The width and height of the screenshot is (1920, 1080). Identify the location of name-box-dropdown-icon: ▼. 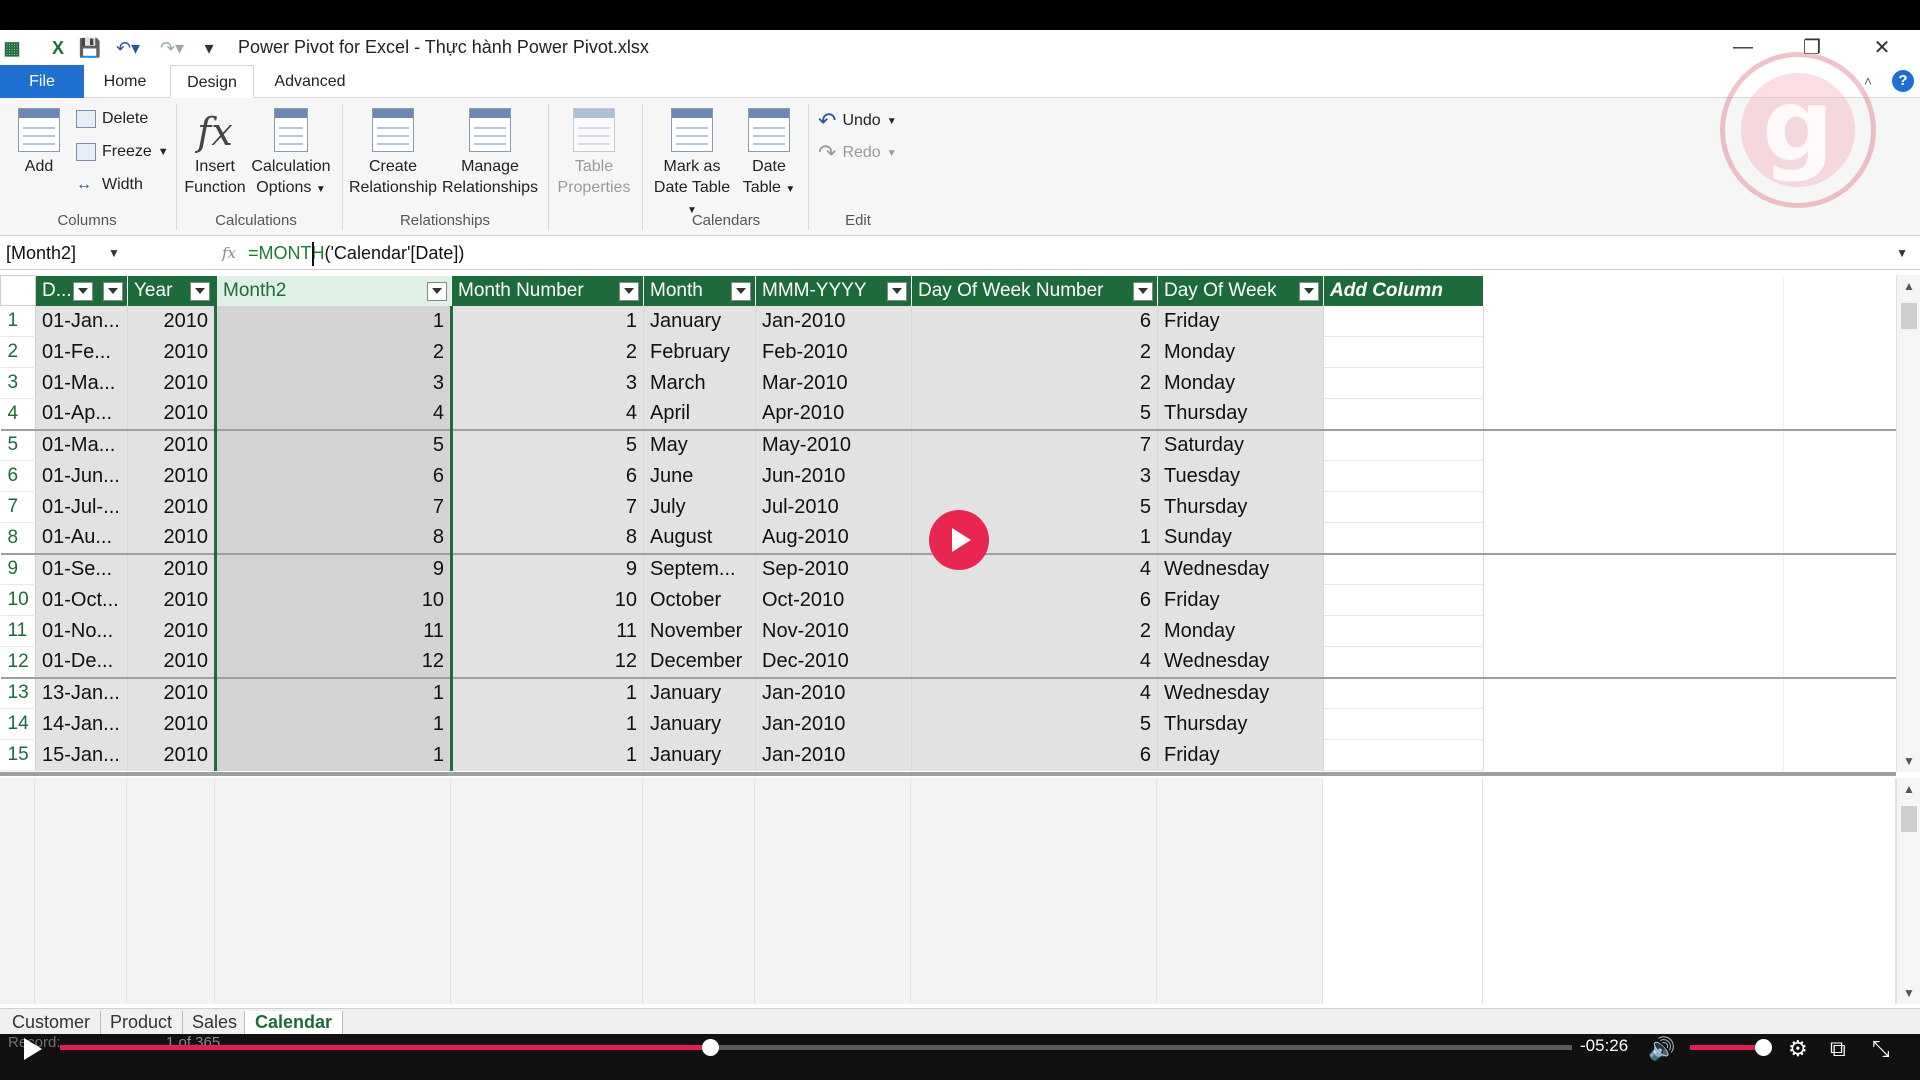
(114, 253).